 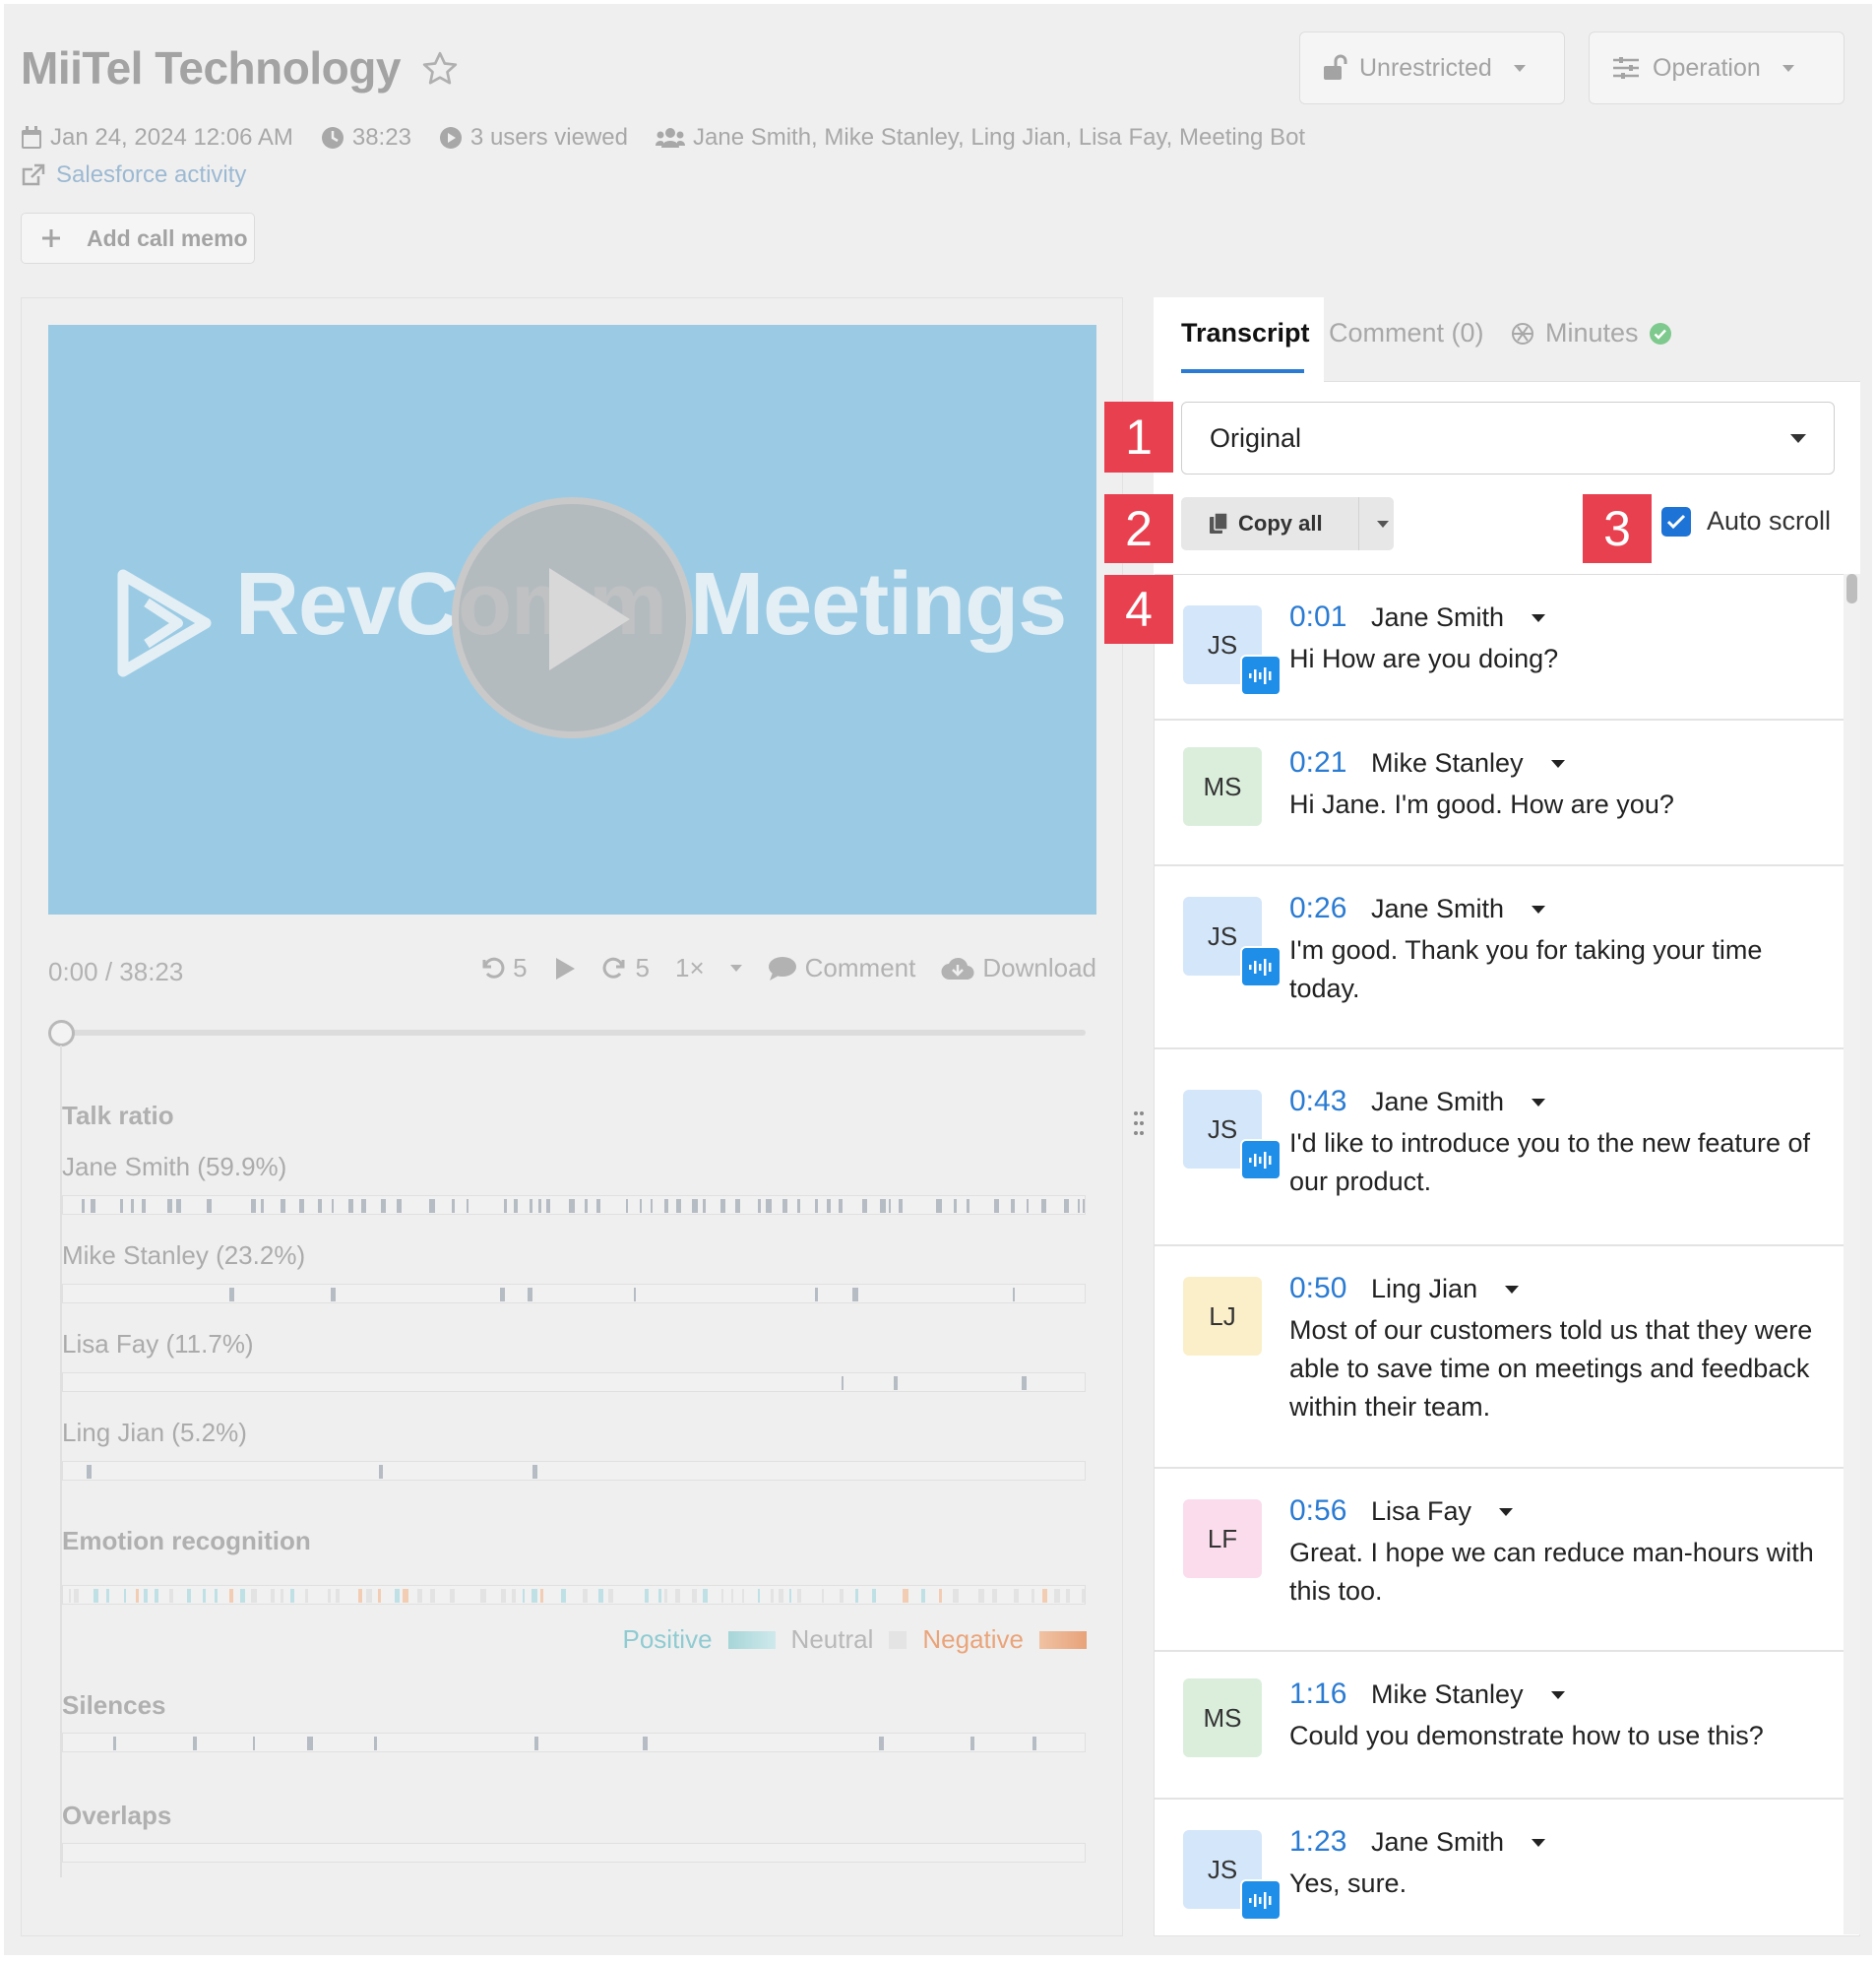 What do you see at coordinates (503, 968) in the screenshot?
I see `rewind-button: 5` at bounding box center [503, 968].